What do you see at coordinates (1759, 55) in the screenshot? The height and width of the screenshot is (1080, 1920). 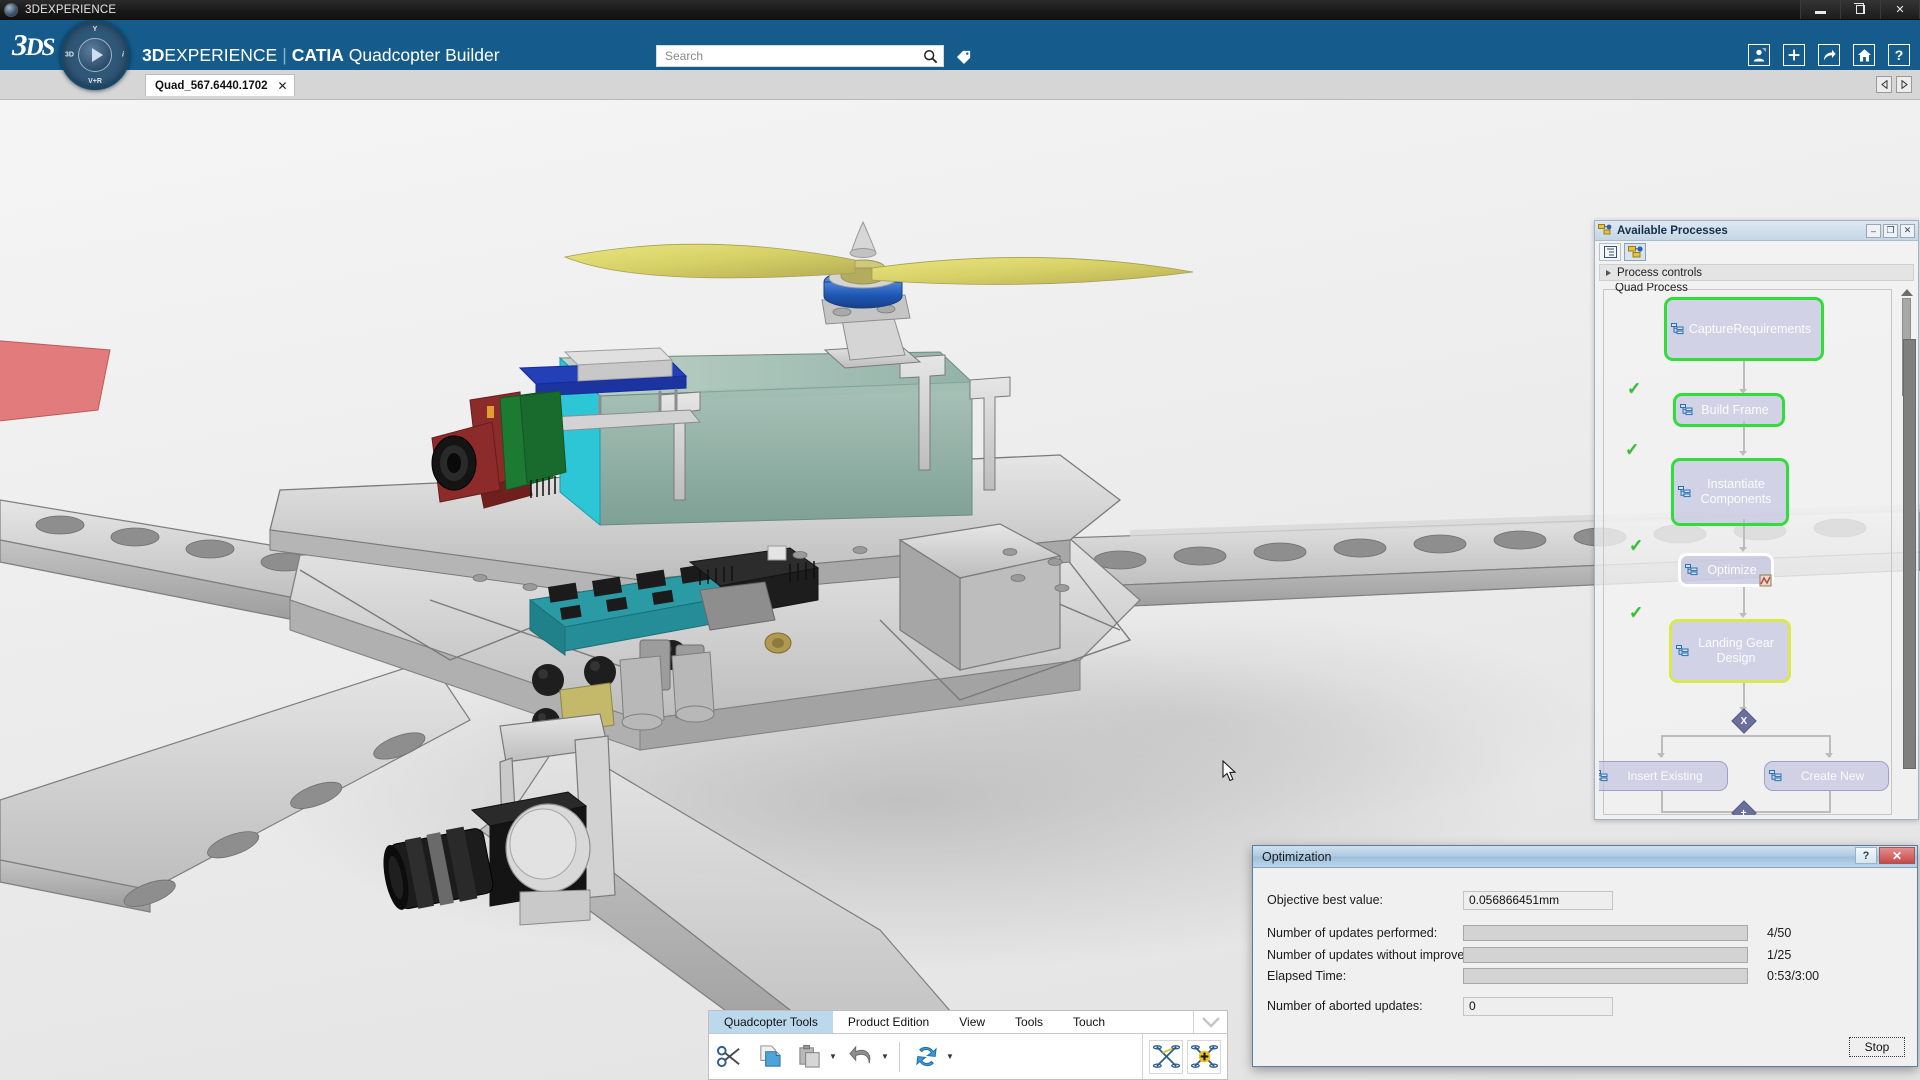 I see `user-profile-icon` at bounding box center [1759, 55].